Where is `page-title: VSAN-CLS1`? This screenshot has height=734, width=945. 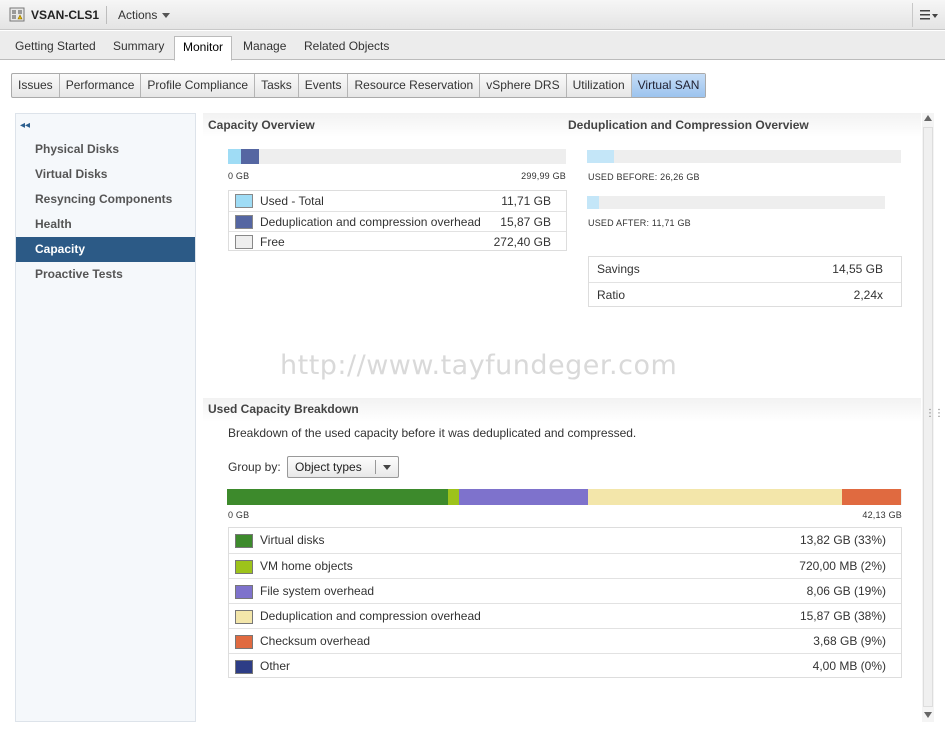
page-title: VSAN-CLS1 is located at coordinates (65, 15).